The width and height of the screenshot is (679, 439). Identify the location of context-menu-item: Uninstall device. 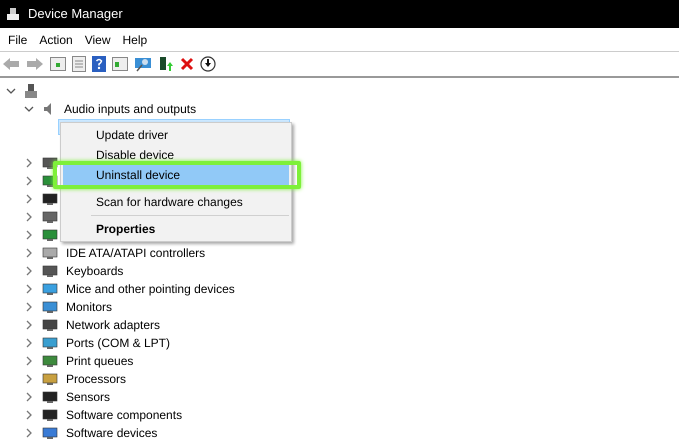
(176, 175).